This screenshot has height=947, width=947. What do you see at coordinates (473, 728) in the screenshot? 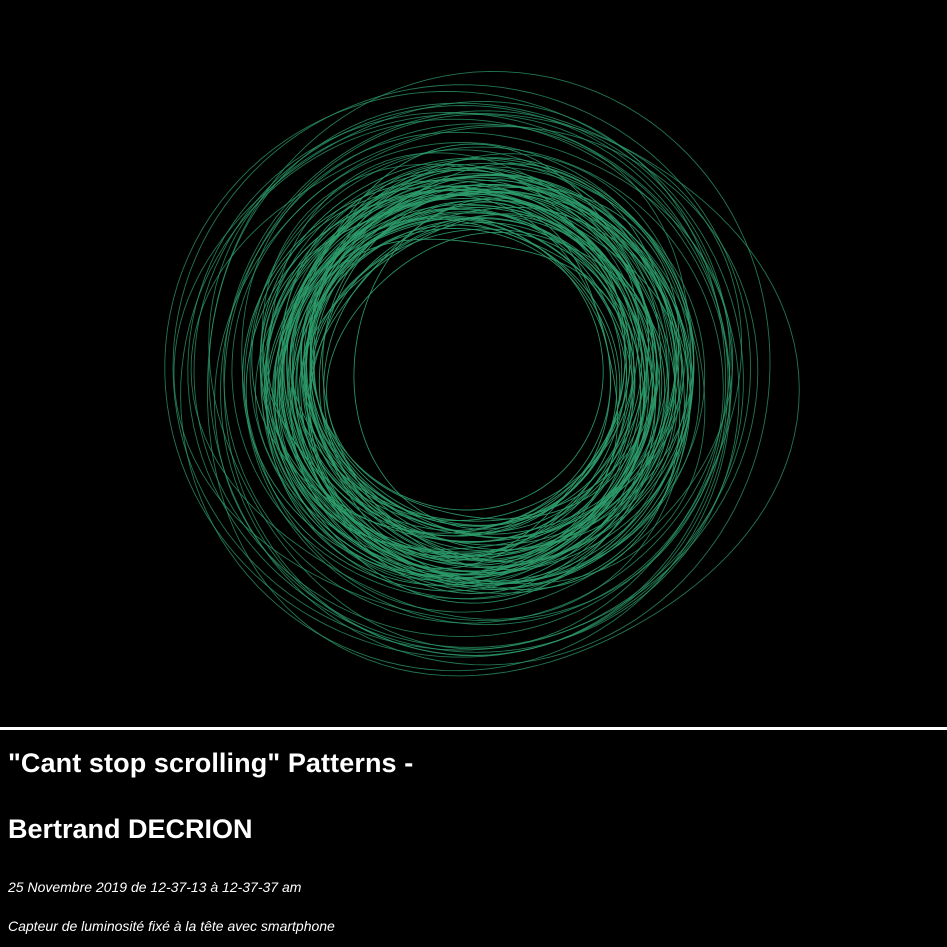
I see `divider-line` at bounding box center [473, 728].